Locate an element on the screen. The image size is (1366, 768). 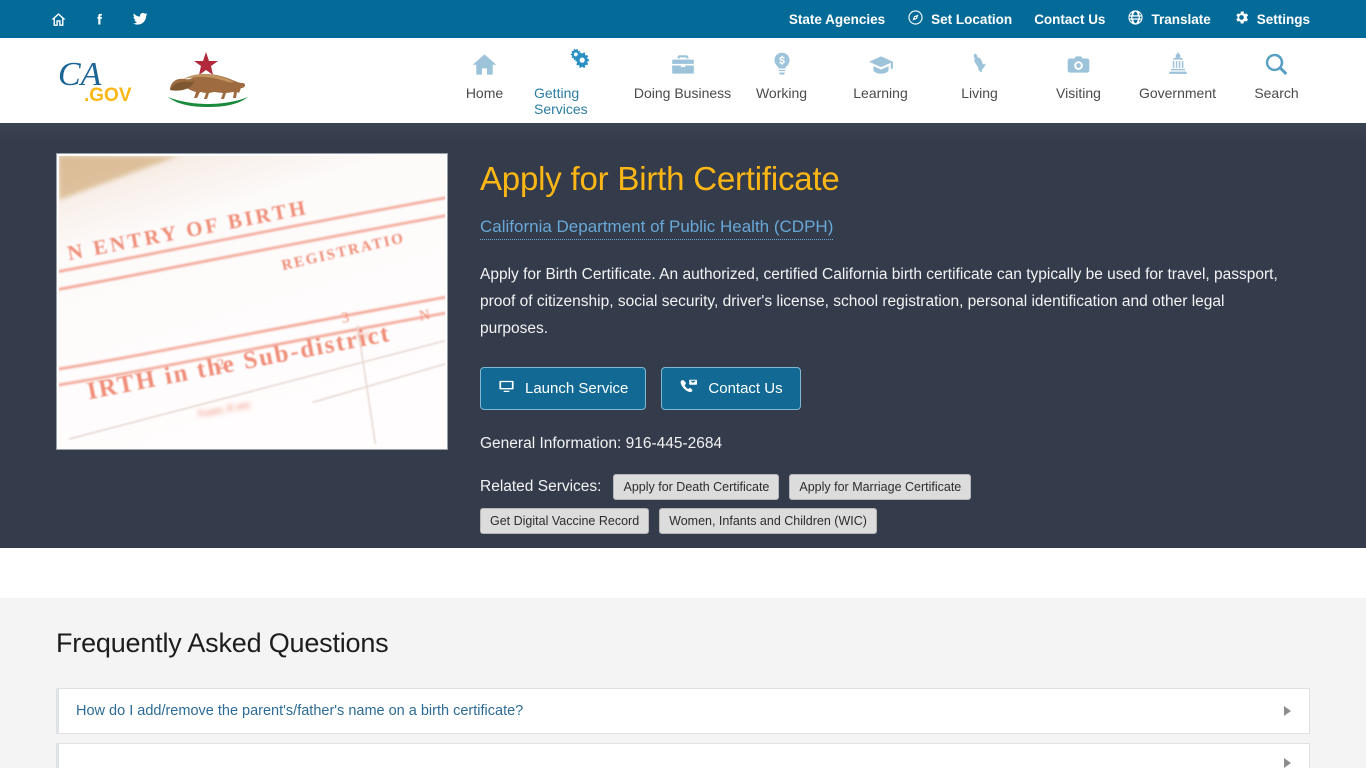
utility-link-label: Translate is located at coordinates (1181, 19).